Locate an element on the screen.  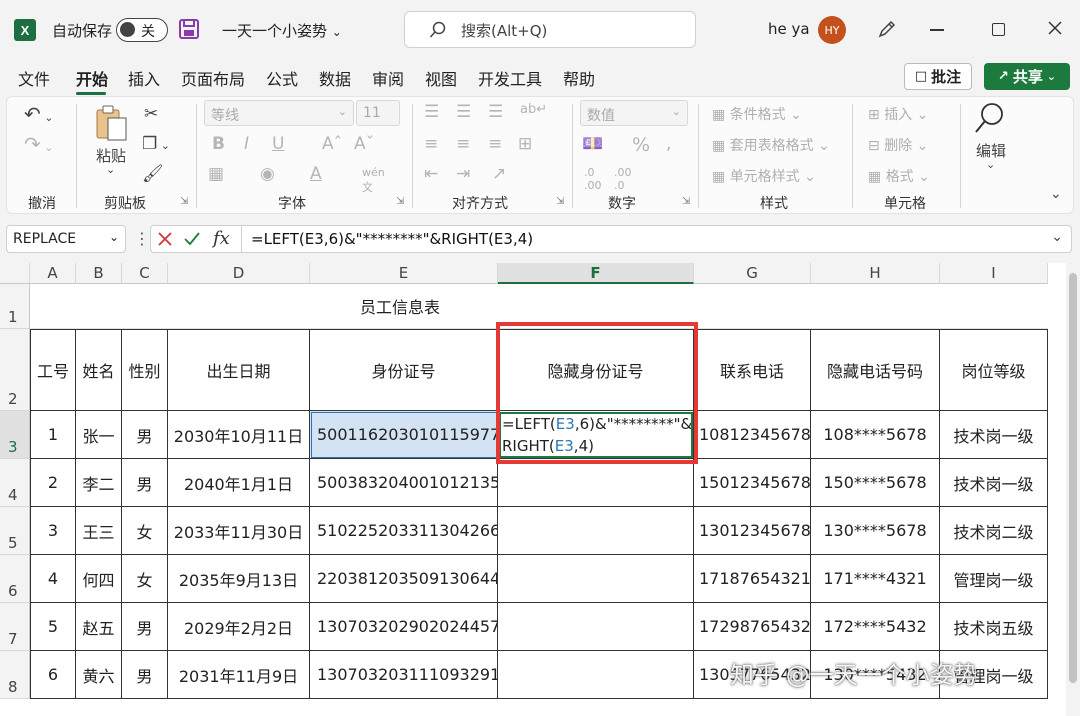
table-cell: 130****5678 is located at coordinates (875, 531).